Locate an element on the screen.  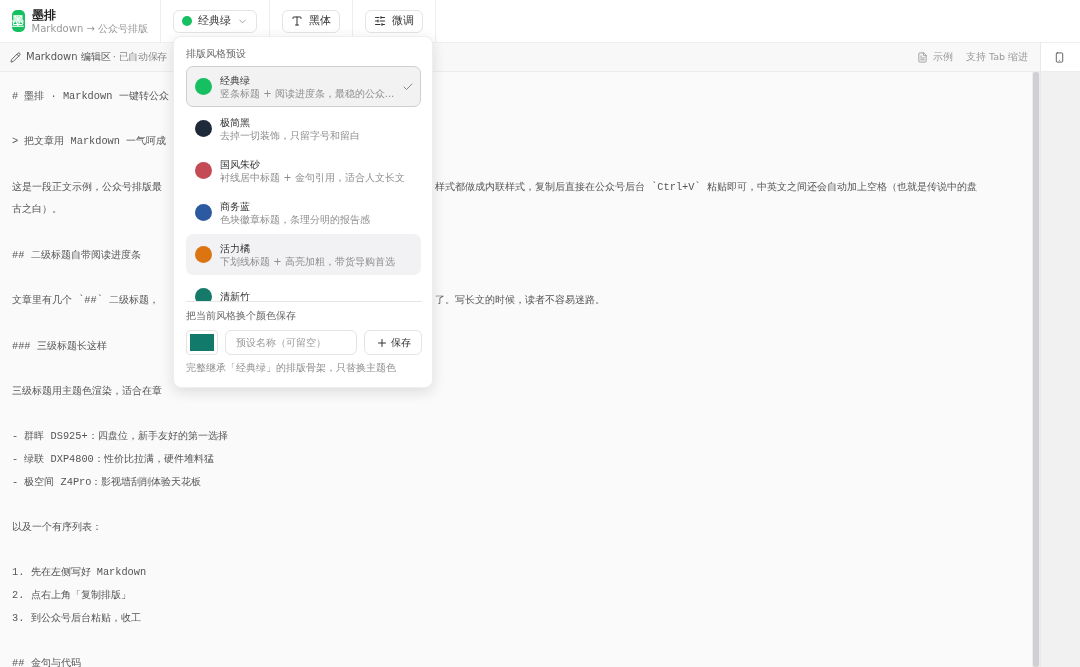
preset-description: 衬线居中标题 + 金句引用，适合人文长文 is located at coordinates (313, 177).